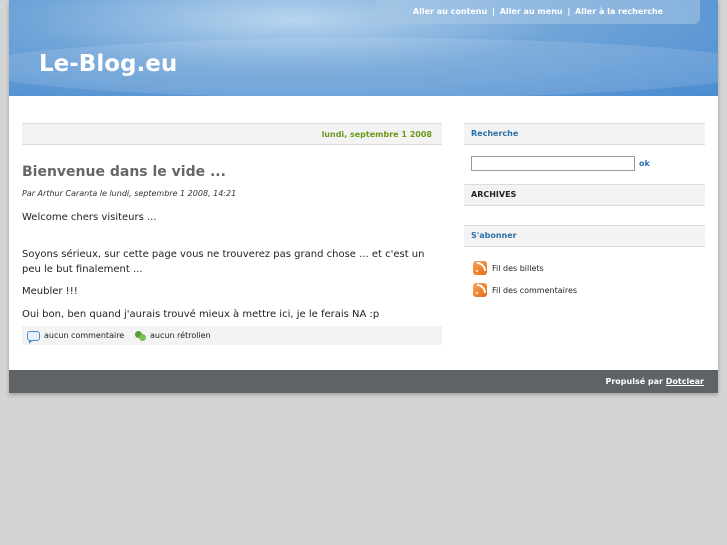 This screenshot has height=545, width=727. Describe the element at coordinates (363, 381) in the screenshot. I see `footer: Propulsé par Dotclear` at that location.